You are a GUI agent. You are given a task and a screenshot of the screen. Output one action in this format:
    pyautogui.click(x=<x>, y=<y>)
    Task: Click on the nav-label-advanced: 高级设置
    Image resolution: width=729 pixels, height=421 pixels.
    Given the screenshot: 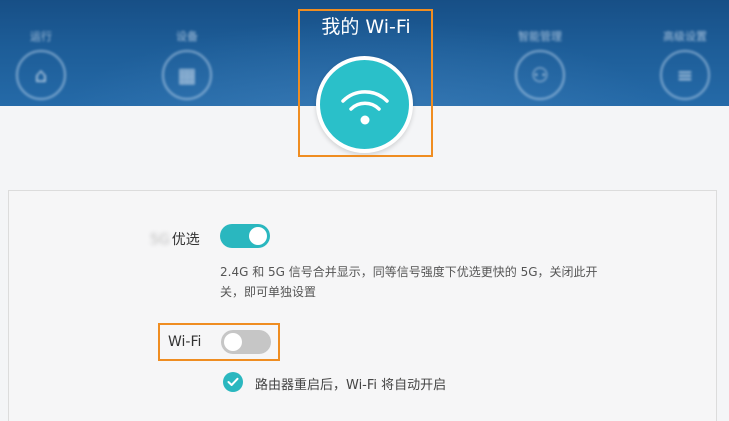 What is the action you would take?
    pyautogui.click(x=685, y=36)
    